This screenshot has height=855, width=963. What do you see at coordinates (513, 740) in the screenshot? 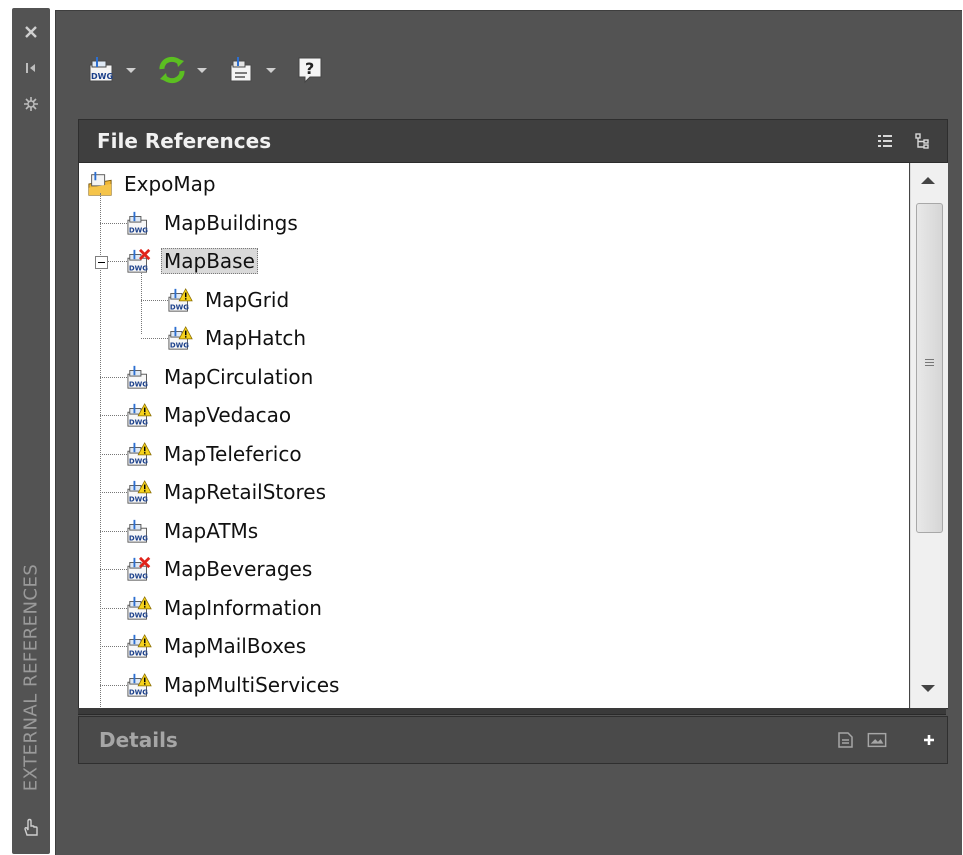
I see `details-panel: Details` at bounding box center [513, 740].